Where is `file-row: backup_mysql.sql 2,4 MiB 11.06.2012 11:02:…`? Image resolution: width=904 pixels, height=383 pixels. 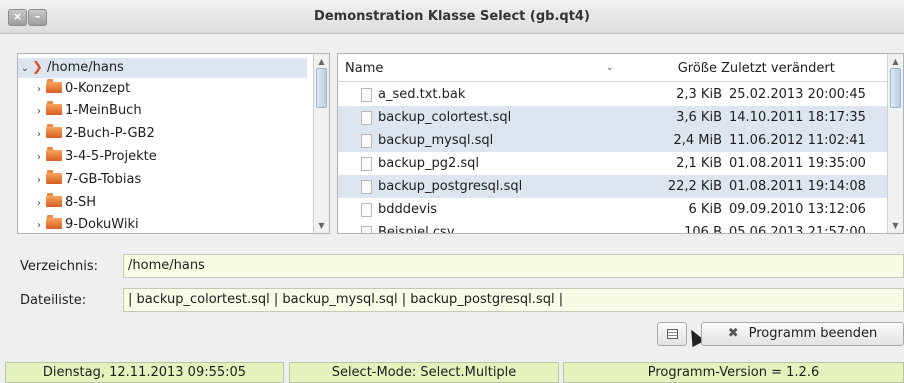 file-row: backup_mysql.sql 2,4 MiB 11.06.2012 11:02:… is located at coordinates (613, 140).